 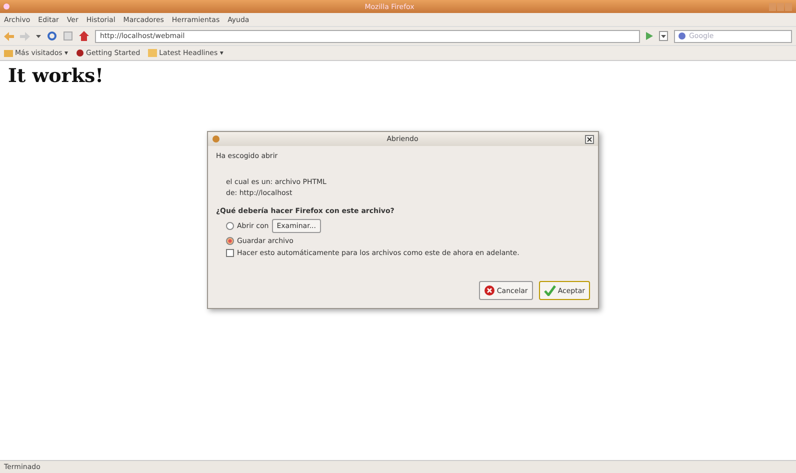 What do you see at coordinates (230, 253) in the screenshot?
I see `checkbox` at bounding box center [230, 253].